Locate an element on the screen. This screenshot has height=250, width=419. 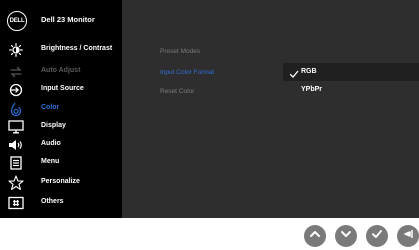
option-label: RGB is located at coordinates (309, 71).